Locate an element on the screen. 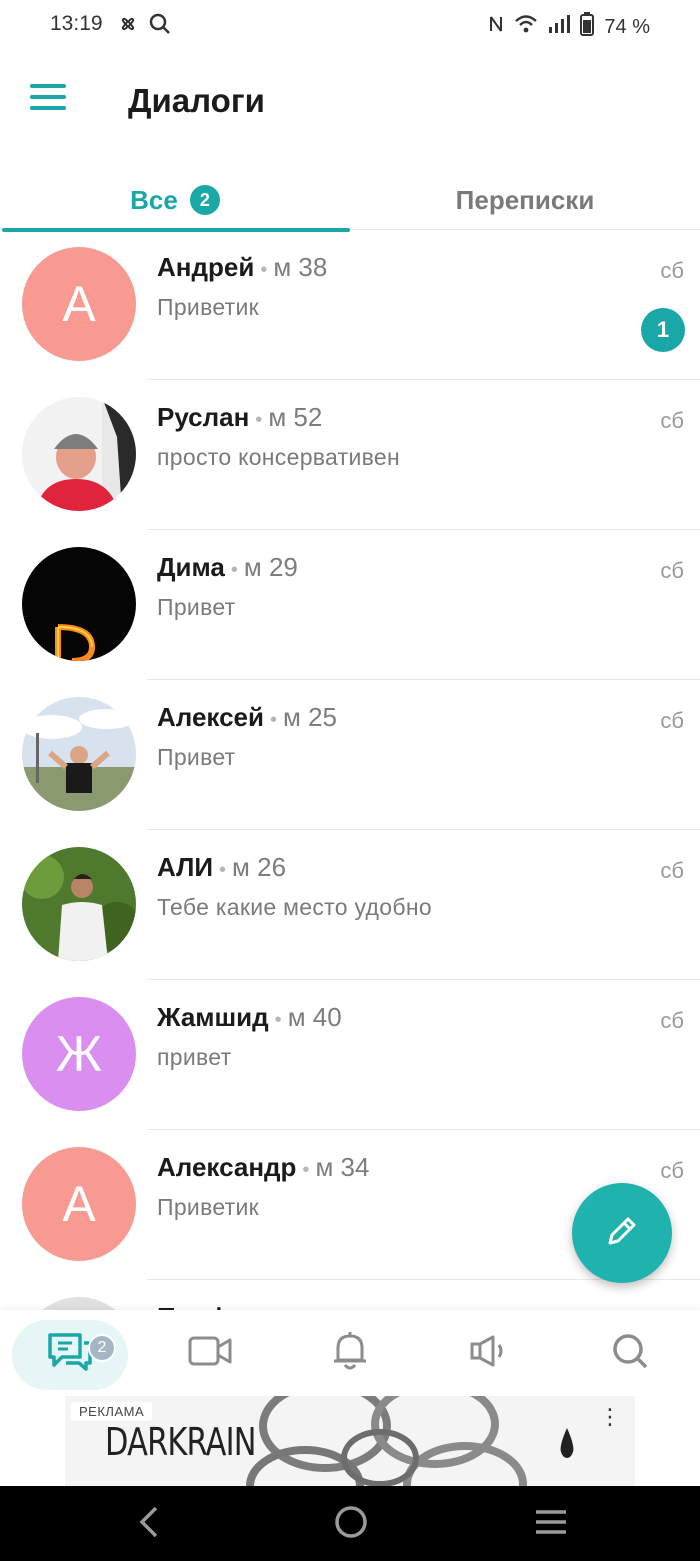 The height and width of the screenshot is (1561, 700). contact-meta: м 26 is located at coordinates (259, 867).